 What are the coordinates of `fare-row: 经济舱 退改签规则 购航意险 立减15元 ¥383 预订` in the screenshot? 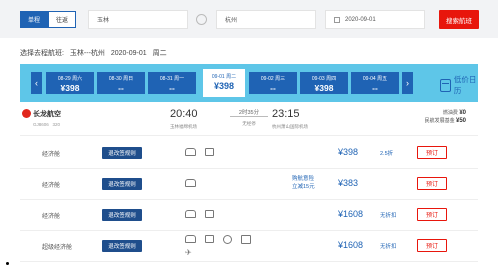 It's located at (249, 184).